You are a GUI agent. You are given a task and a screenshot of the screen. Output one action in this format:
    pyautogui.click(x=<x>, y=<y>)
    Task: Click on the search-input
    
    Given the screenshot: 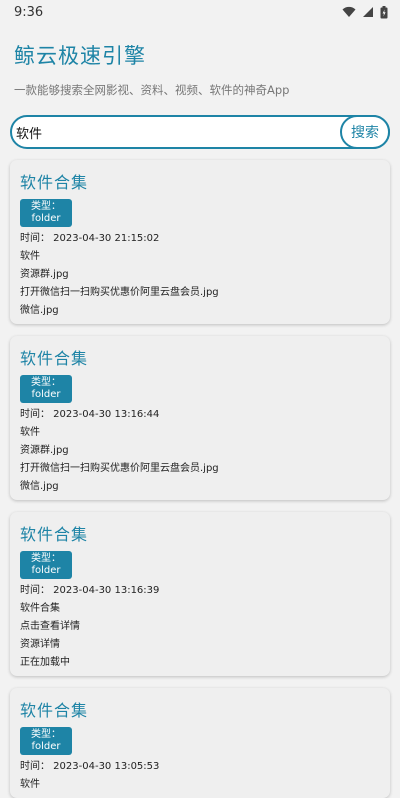 What is the action you would take?
    pyautogui.click(x=200, y=132)
    